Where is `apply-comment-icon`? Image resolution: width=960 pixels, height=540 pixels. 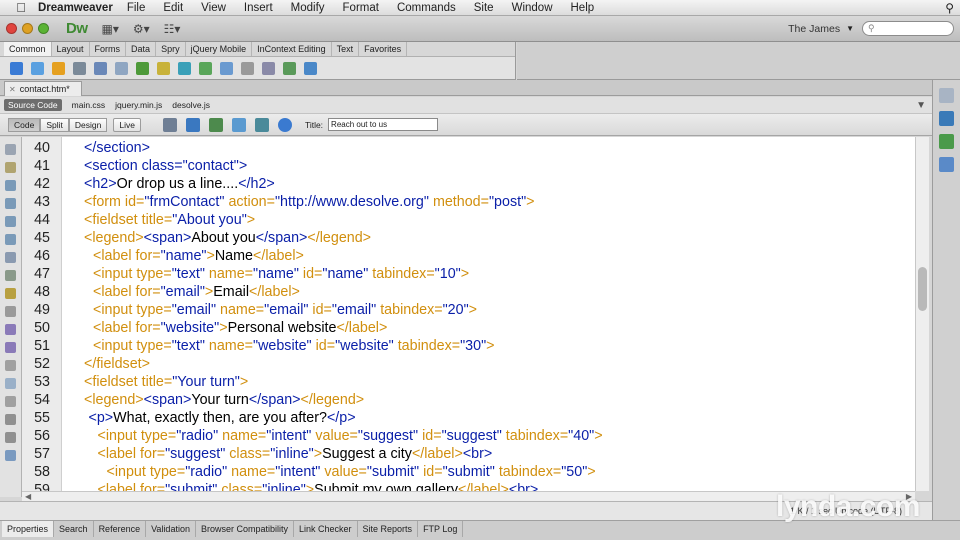
apply-comment-icon is located at coordinates (10, 329).